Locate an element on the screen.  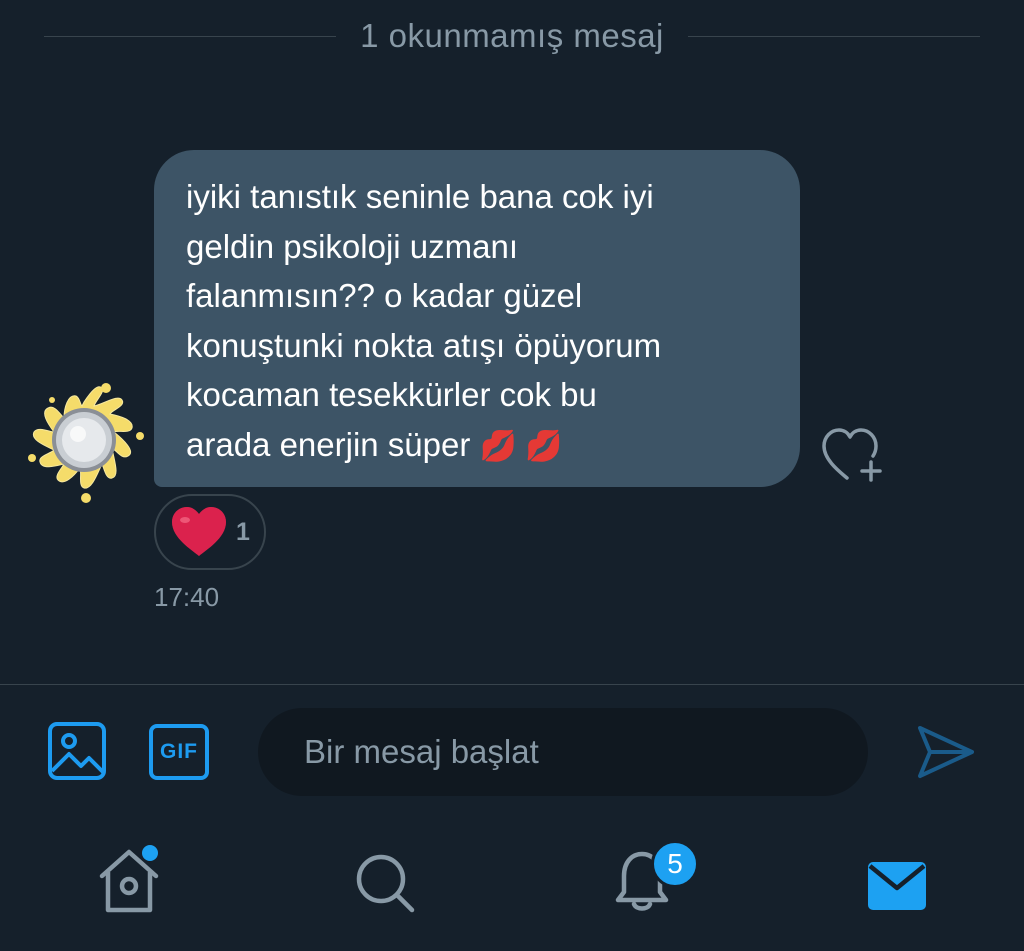
heart-plus-icon is located at coordinates (852, 455).